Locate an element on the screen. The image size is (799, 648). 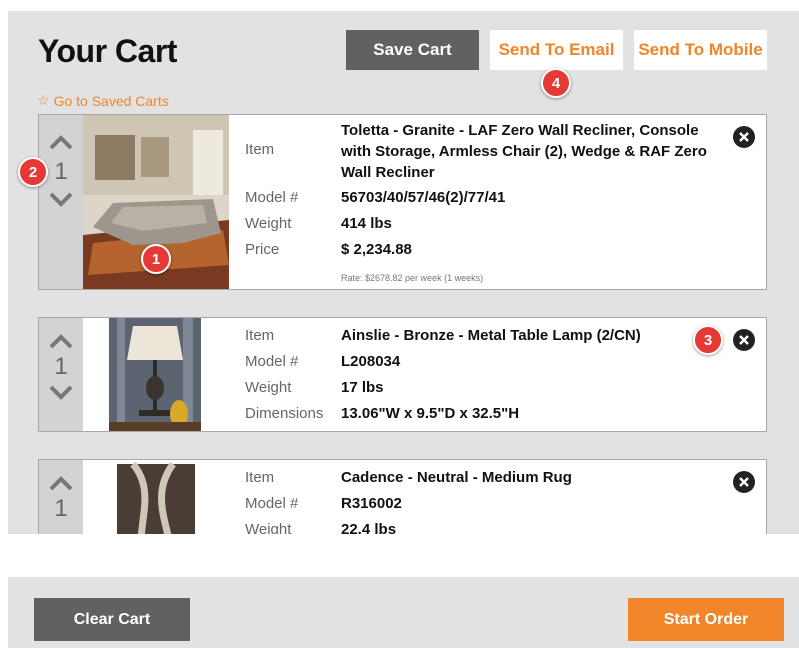
send-to-mobile-button: Send To Mobile is located at coordinates (700, 50).